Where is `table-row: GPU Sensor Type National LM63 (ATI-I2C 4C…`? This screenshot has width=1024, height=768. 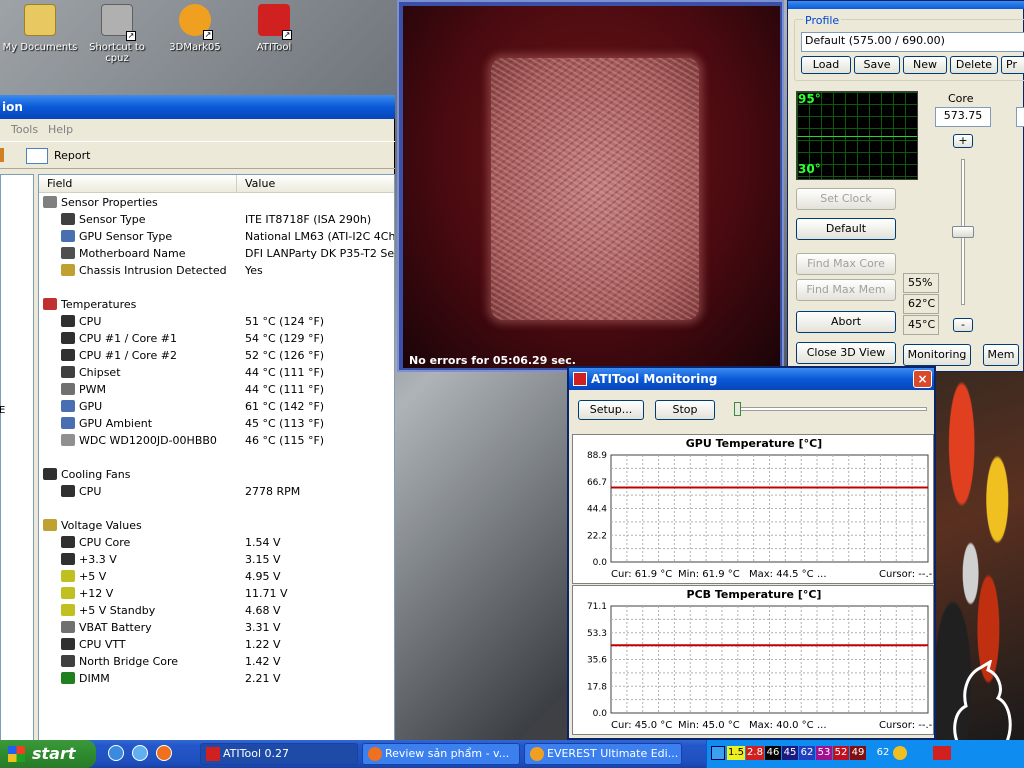
table-row: GPU Sensor Type National LM63 (ATI-I2C 4C… is located at coordinates (216, 236).